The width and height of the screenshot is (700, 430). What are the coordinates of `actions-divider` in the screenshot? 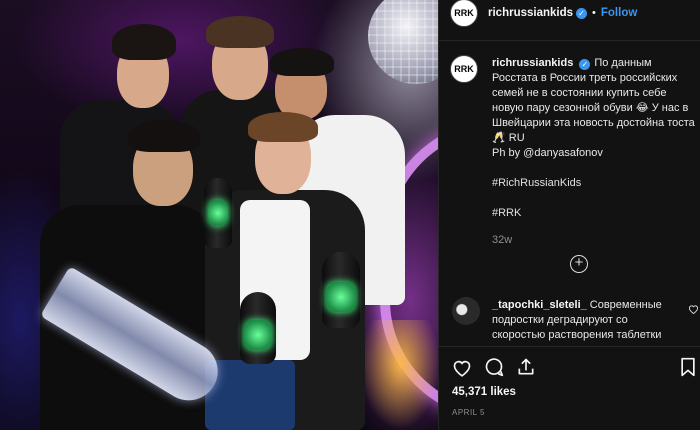 It's located at (569, 346).